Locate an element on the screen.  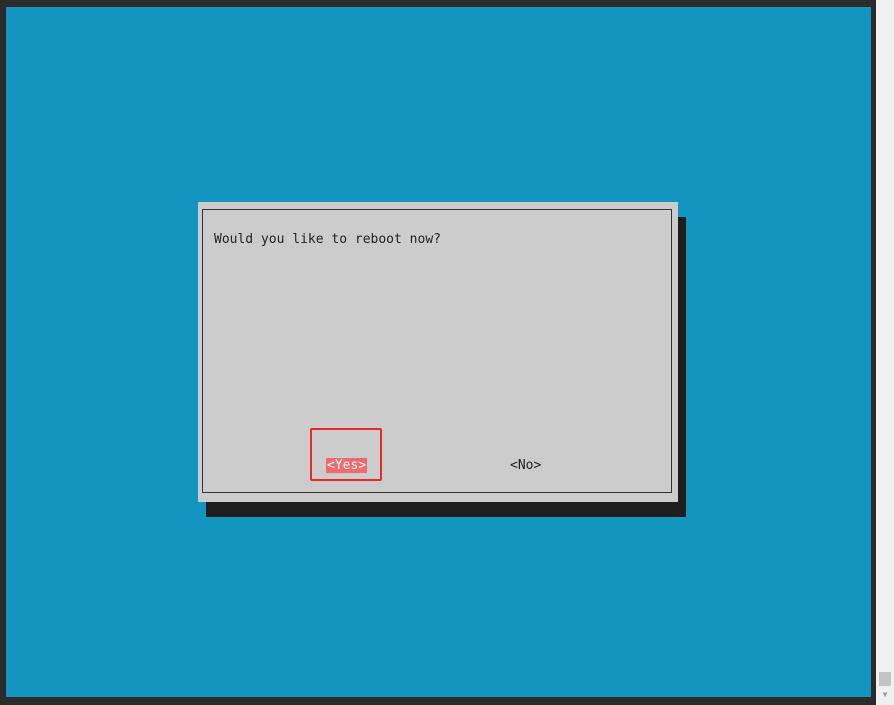
dialog-message: Would you like to reboot now? is located at coordinates (327, 239).